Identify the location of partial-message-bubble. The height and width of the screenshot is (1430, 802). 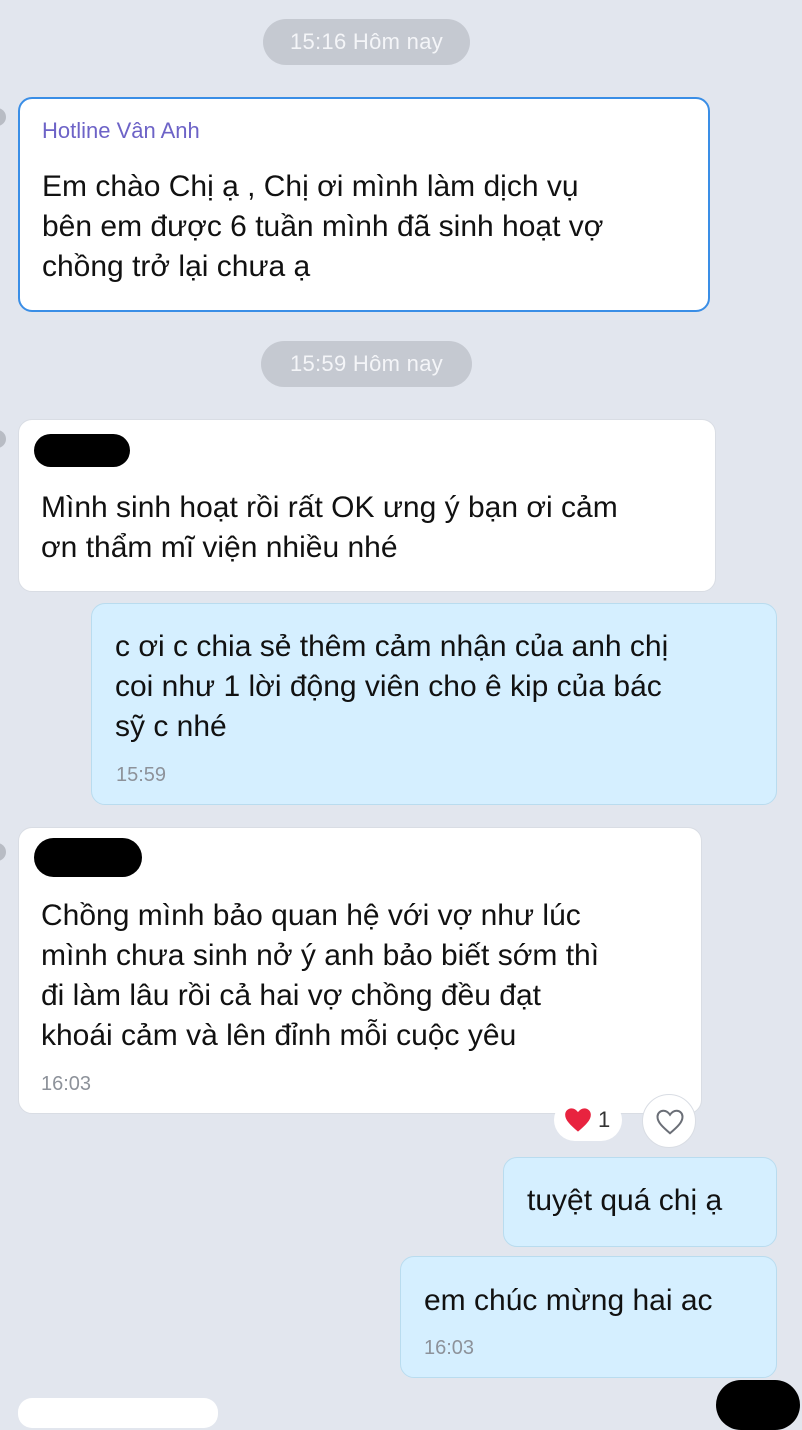
(118, 1413).